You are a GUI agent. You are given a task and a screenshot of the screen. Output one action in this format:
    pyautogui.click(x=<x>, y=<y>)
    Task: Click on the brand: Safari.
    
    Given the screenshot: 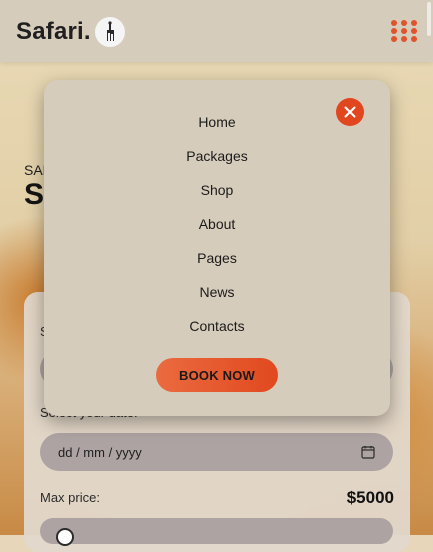 What is the action you would take?
    pyautogui.click(x=70, y=32)
    